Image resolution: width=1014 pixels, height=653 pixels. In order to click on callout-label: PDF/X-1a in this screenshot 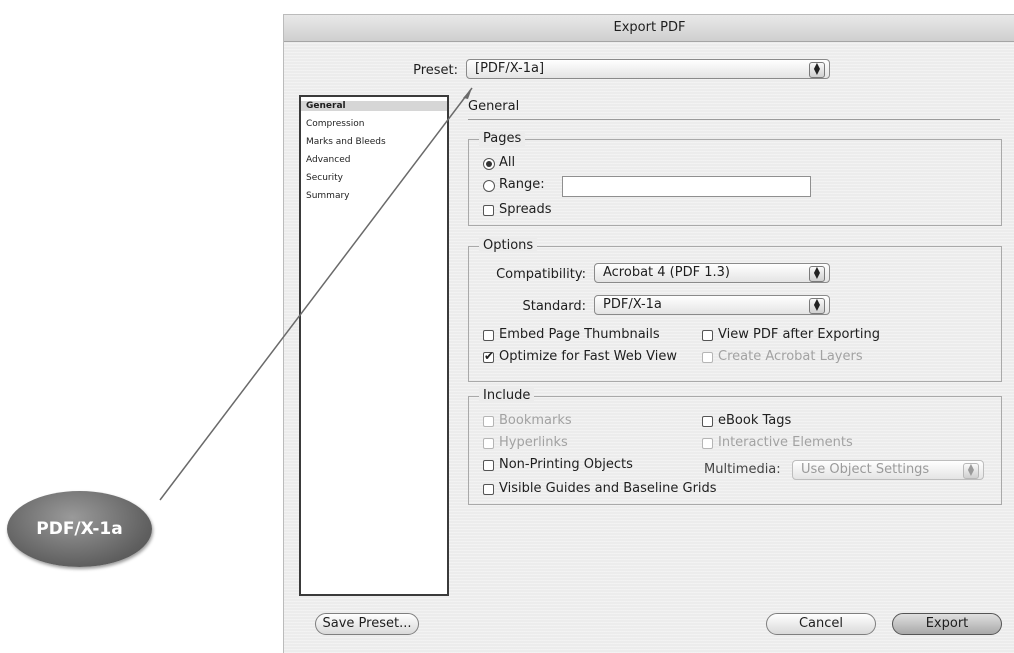, I will do `click(79, 529)`.